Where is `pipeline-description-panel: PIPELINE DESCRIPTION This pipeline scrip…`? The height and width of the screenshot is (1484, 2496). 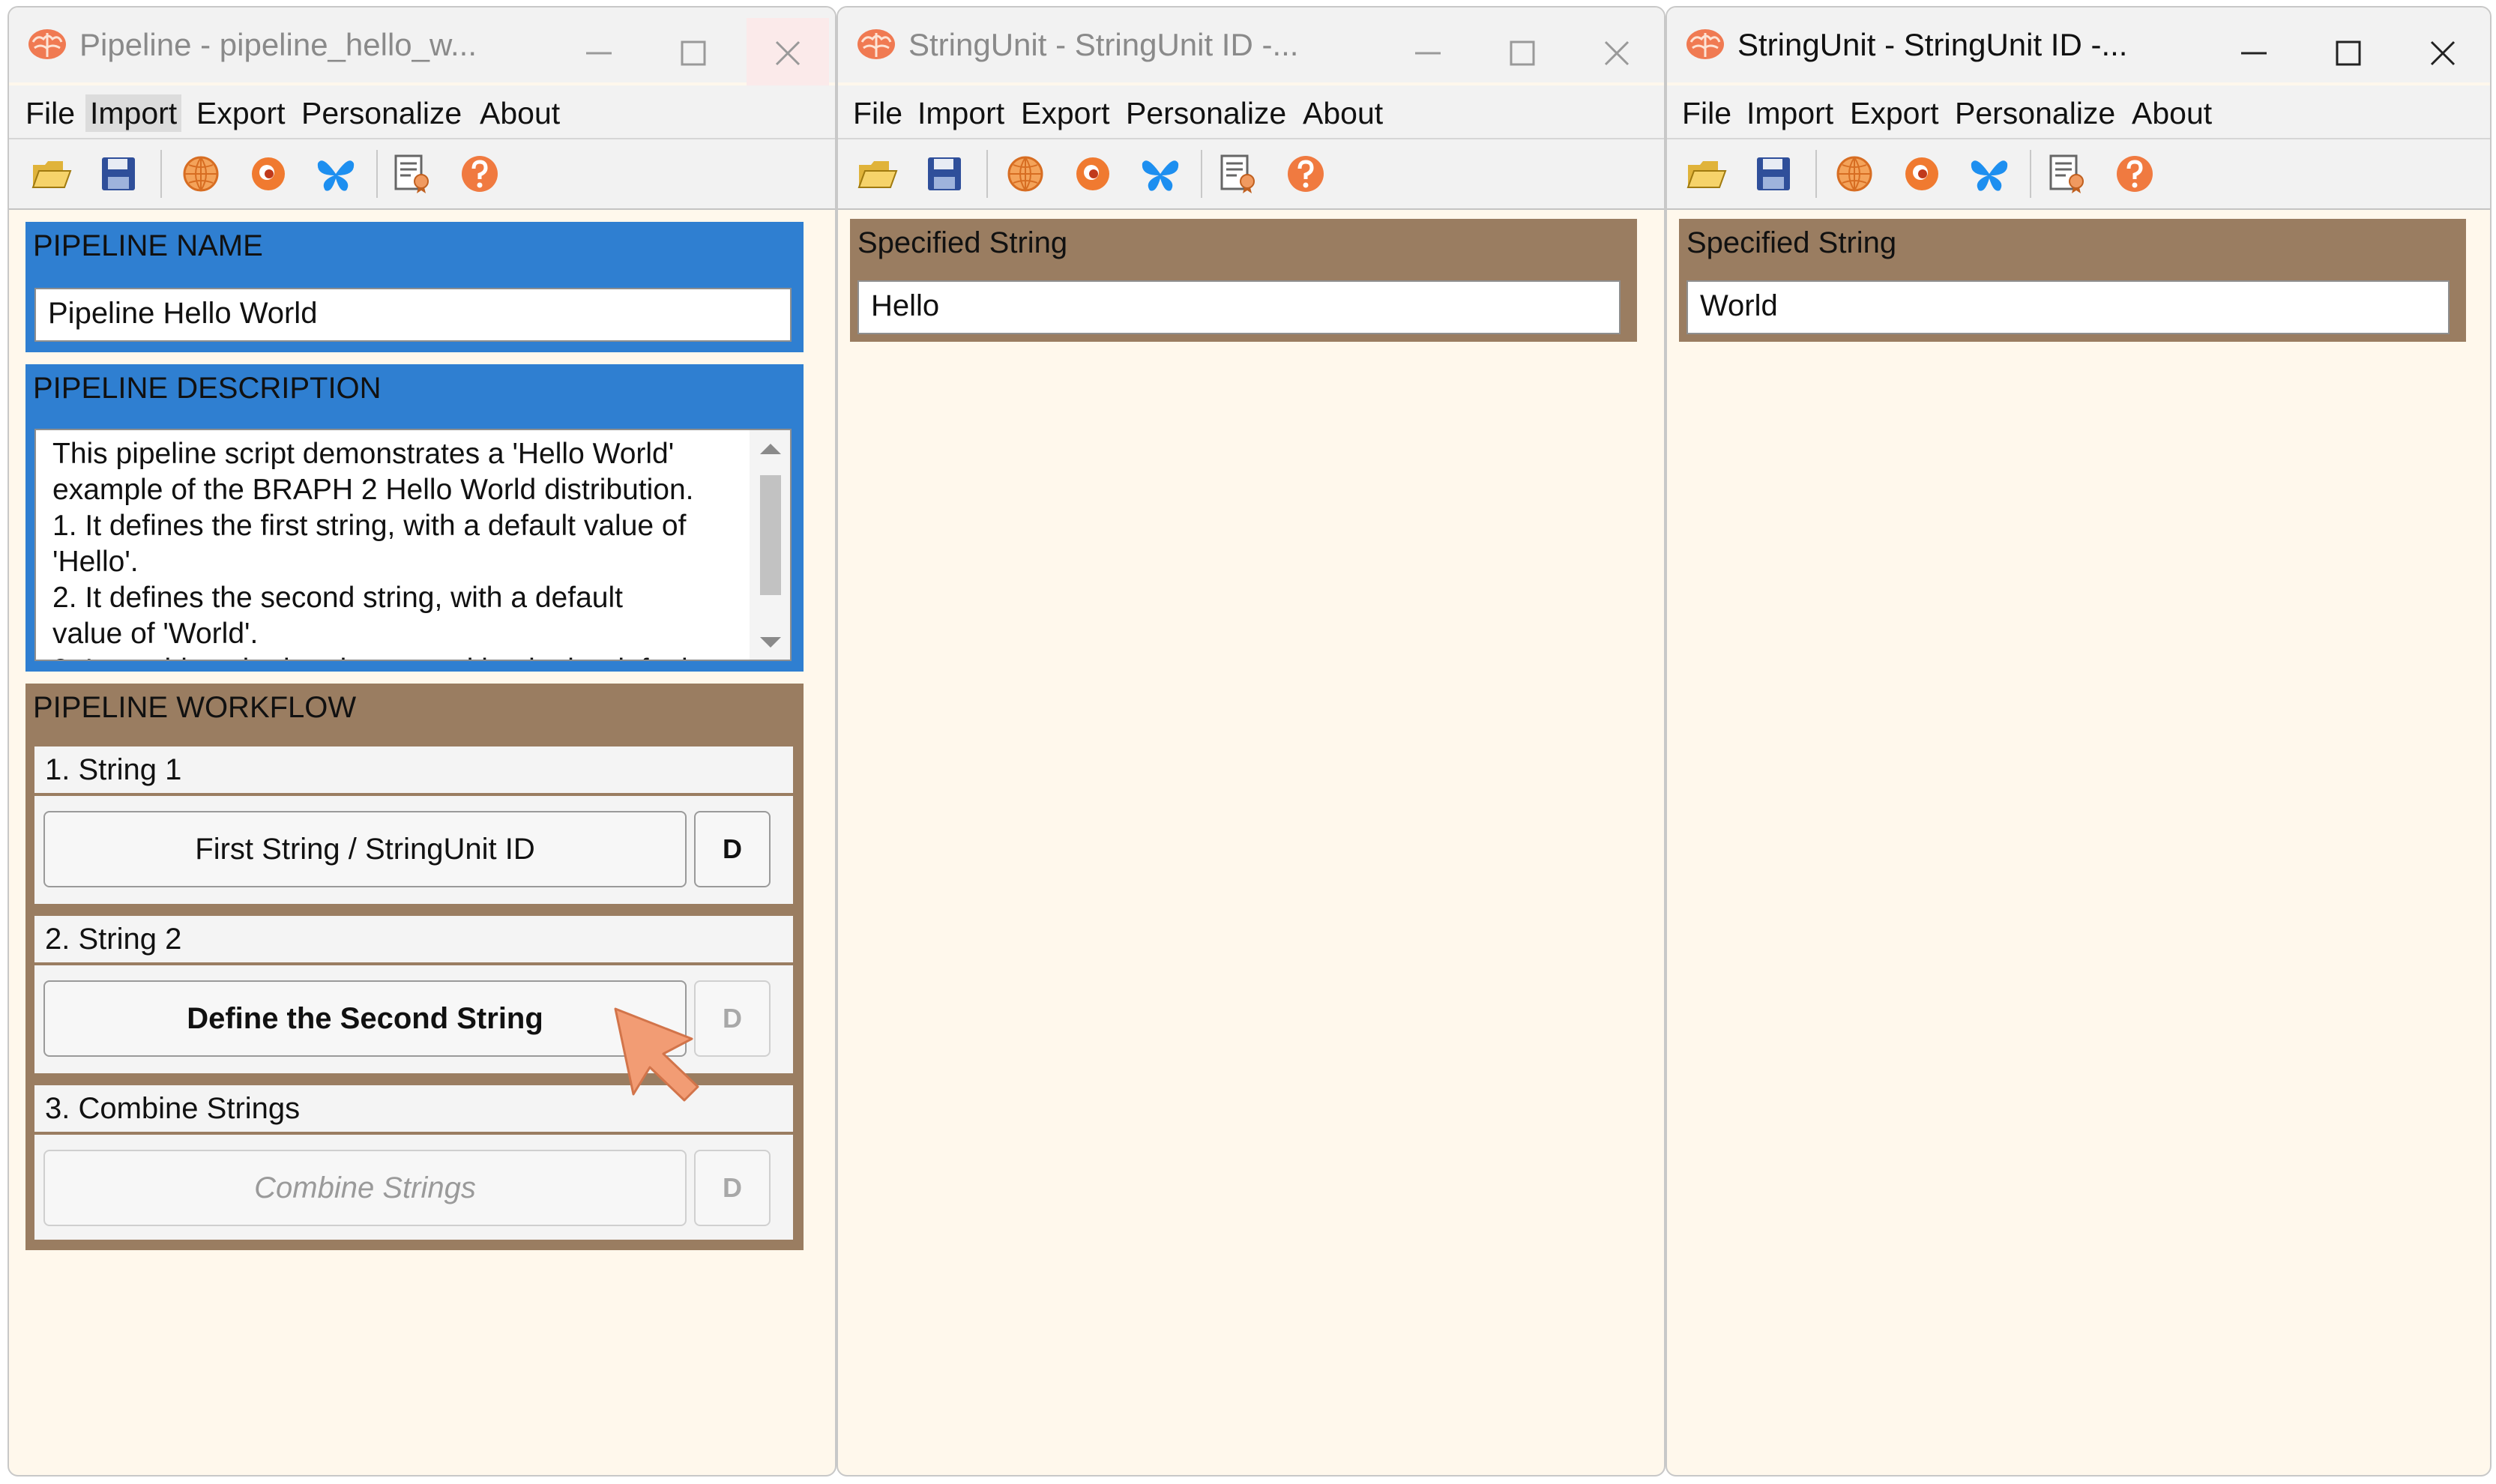 pipeline-description-panel: PIPELINE DESCRIPTION This pipeline scrip… is located at coordinates (414, 518).